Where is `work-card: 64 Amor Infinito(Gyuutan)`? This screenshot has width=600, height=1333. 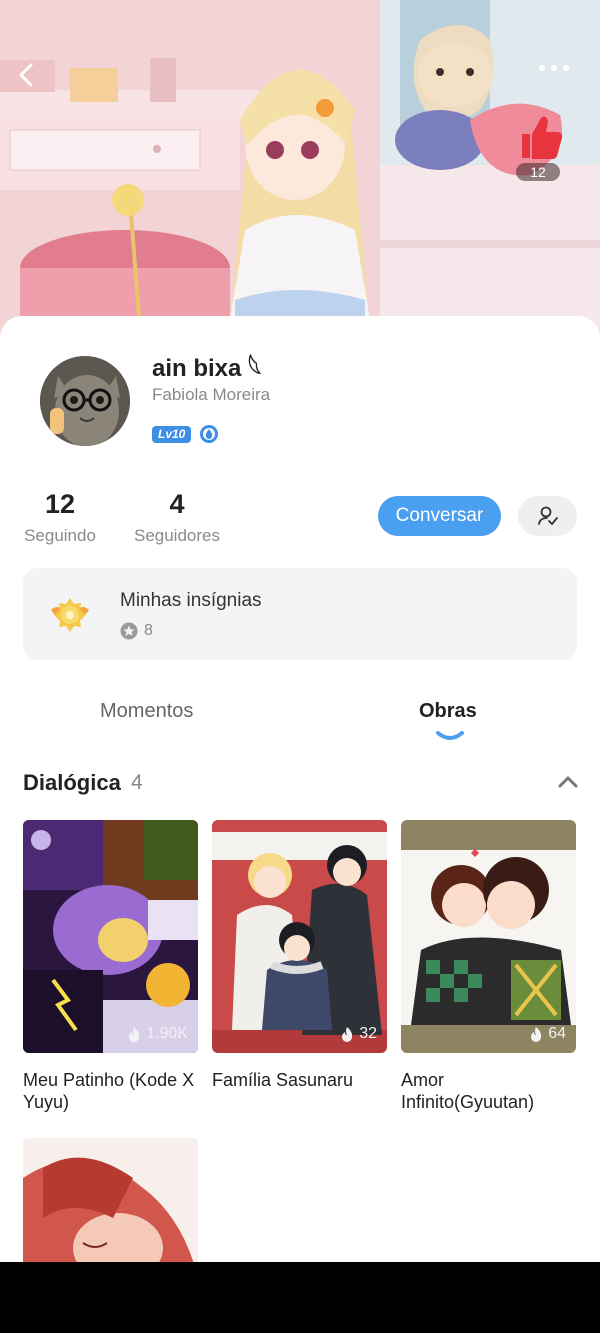 work-card: 64 Amor Infinito(Gyuutan) is located at coordinates (488, 966).